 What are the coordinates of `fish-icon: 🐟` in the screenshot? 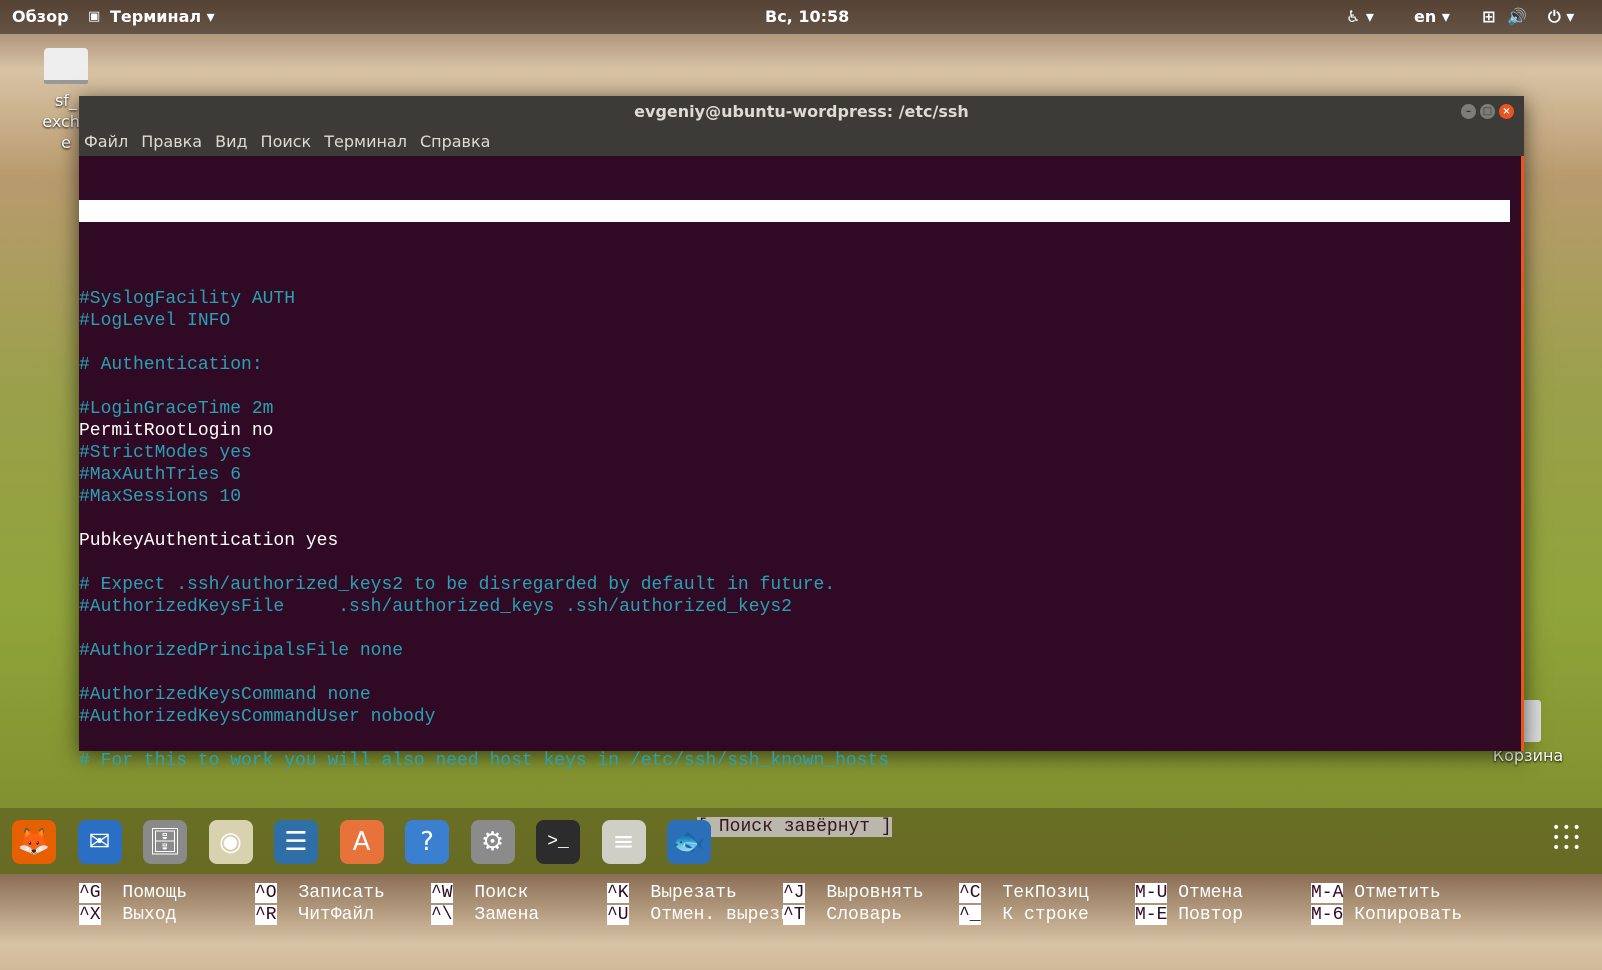 It's located at (689, 842).